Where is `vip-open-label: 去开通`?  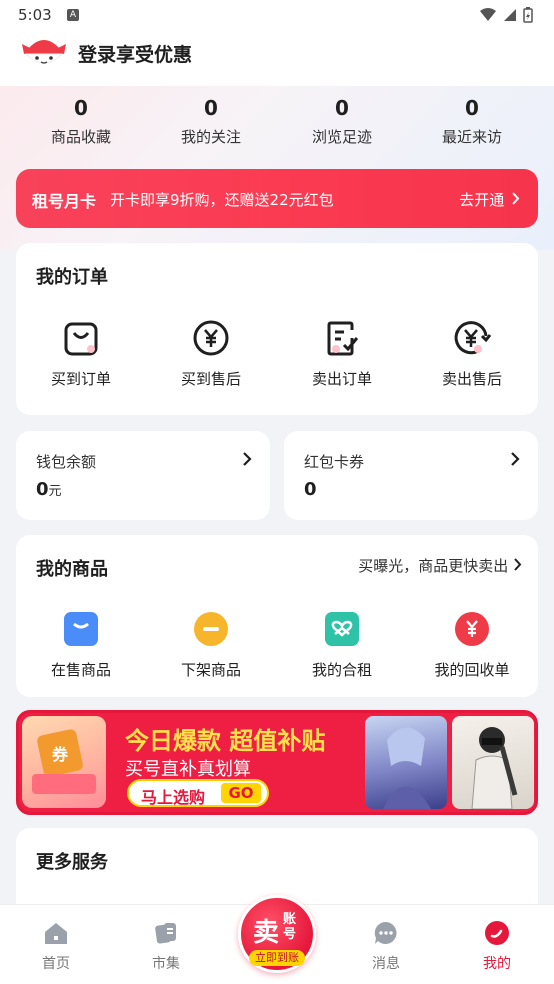 vip-open-label: 去开通 is located at coordinates (482, 200).